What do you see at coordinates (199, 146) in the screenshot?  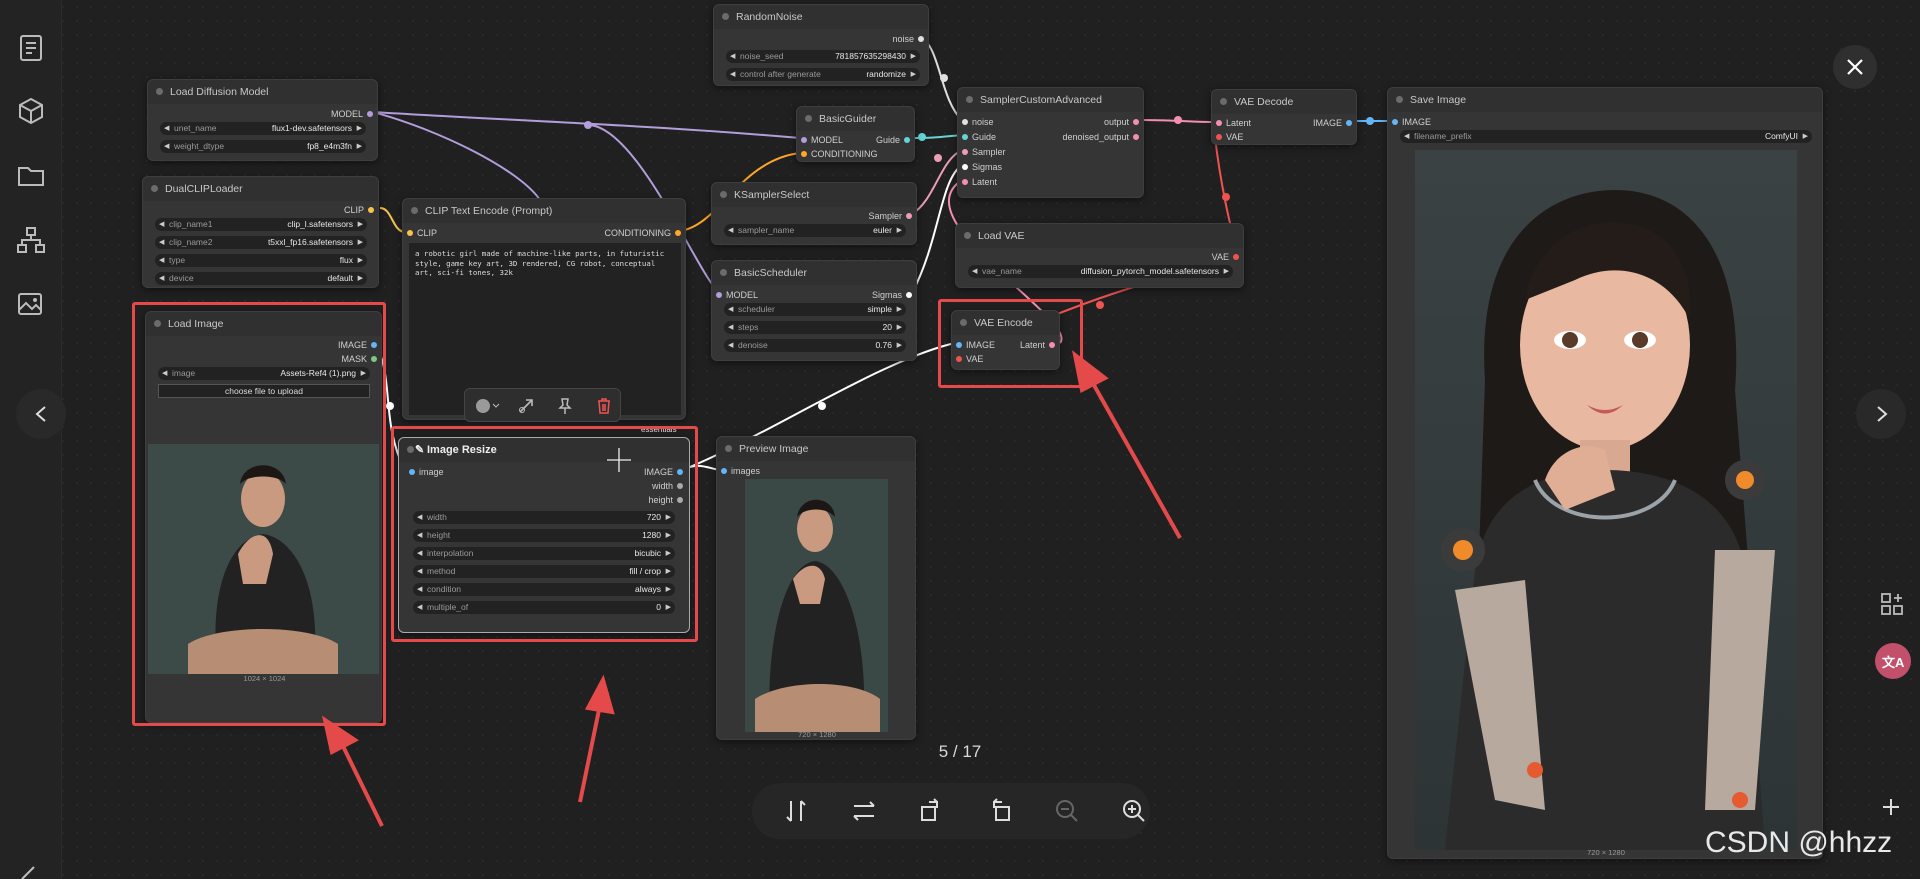 I see `widget-key: weight_dtype` at bounding box center [199, 146].